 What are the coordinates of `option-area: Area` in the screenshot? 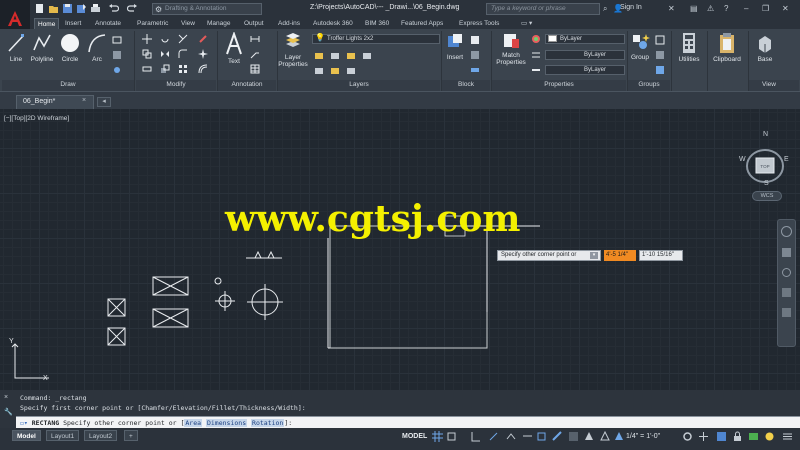 It's located at (193, 423).